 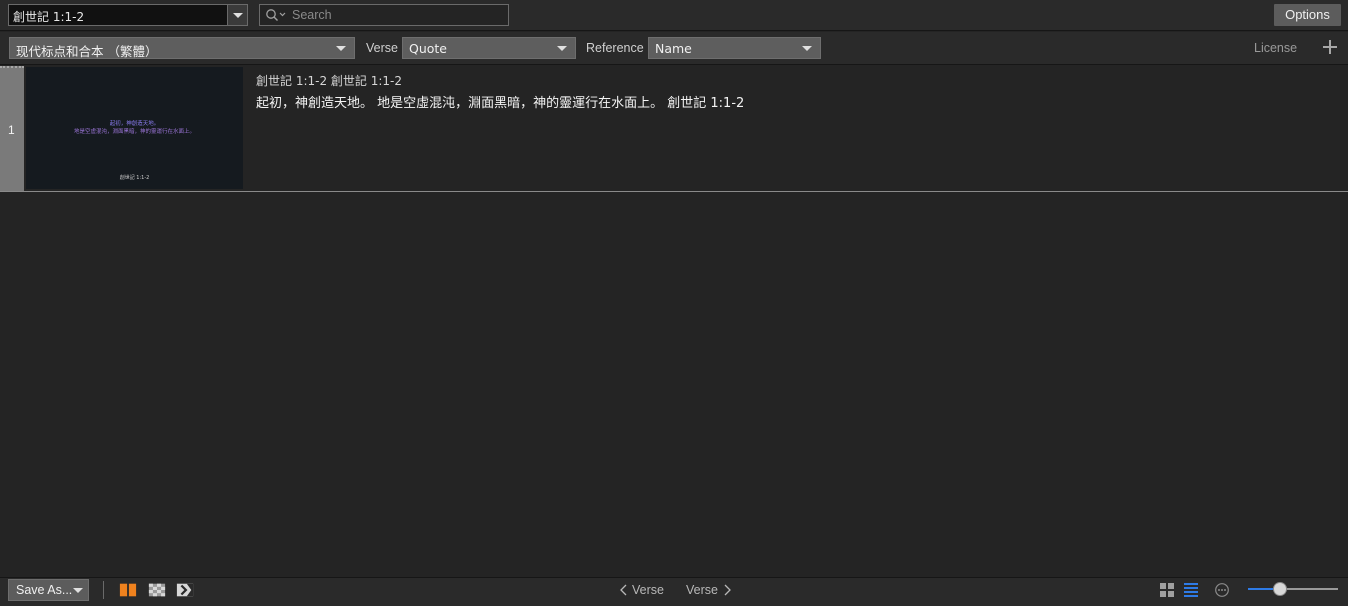 What do you see at coordinates (185, 590) in the screenshot?
I see `next-slide-icon` at bounding box center [185, 590].